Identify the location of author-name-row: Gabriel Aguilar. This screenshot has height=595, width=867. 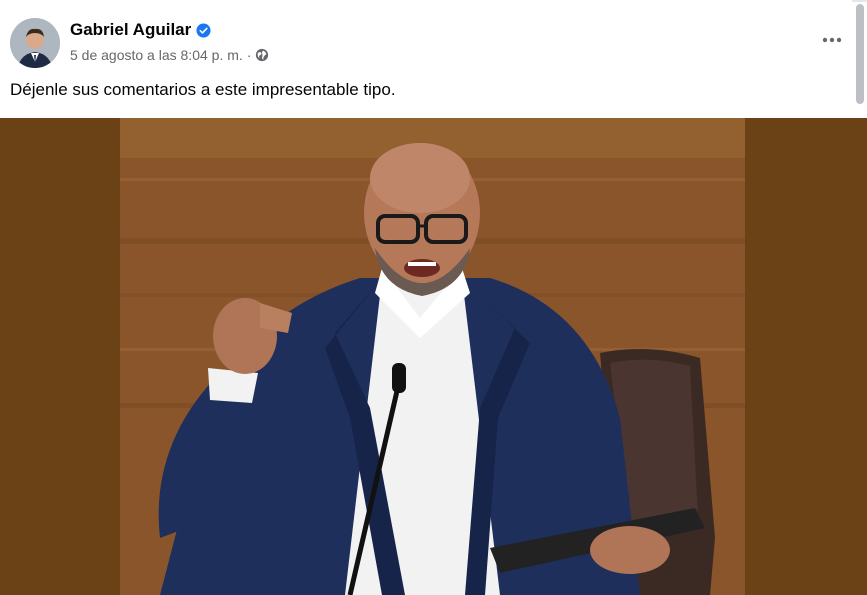
(140, 30).